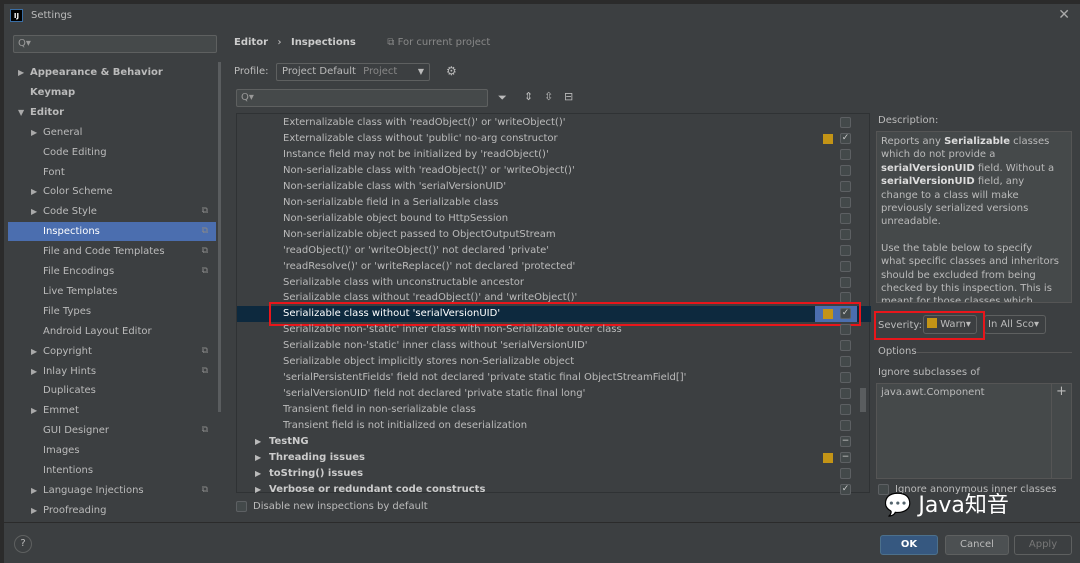 The image size is (1080, 563). What do you see at coordinates (1043, 545) in the screenshot?
I see `apply-button: Apply` at bounding box center [1043, 545].